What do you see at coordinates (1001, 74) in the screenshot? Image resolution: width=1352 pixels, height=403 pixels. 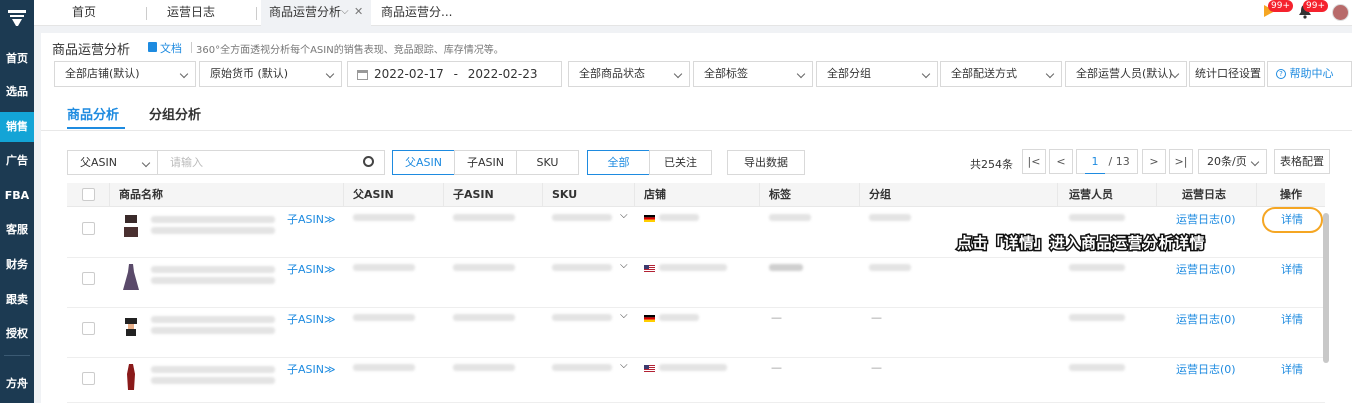 I see `shipping-select: 全部配送方式` at bounding box center [1001, 74].